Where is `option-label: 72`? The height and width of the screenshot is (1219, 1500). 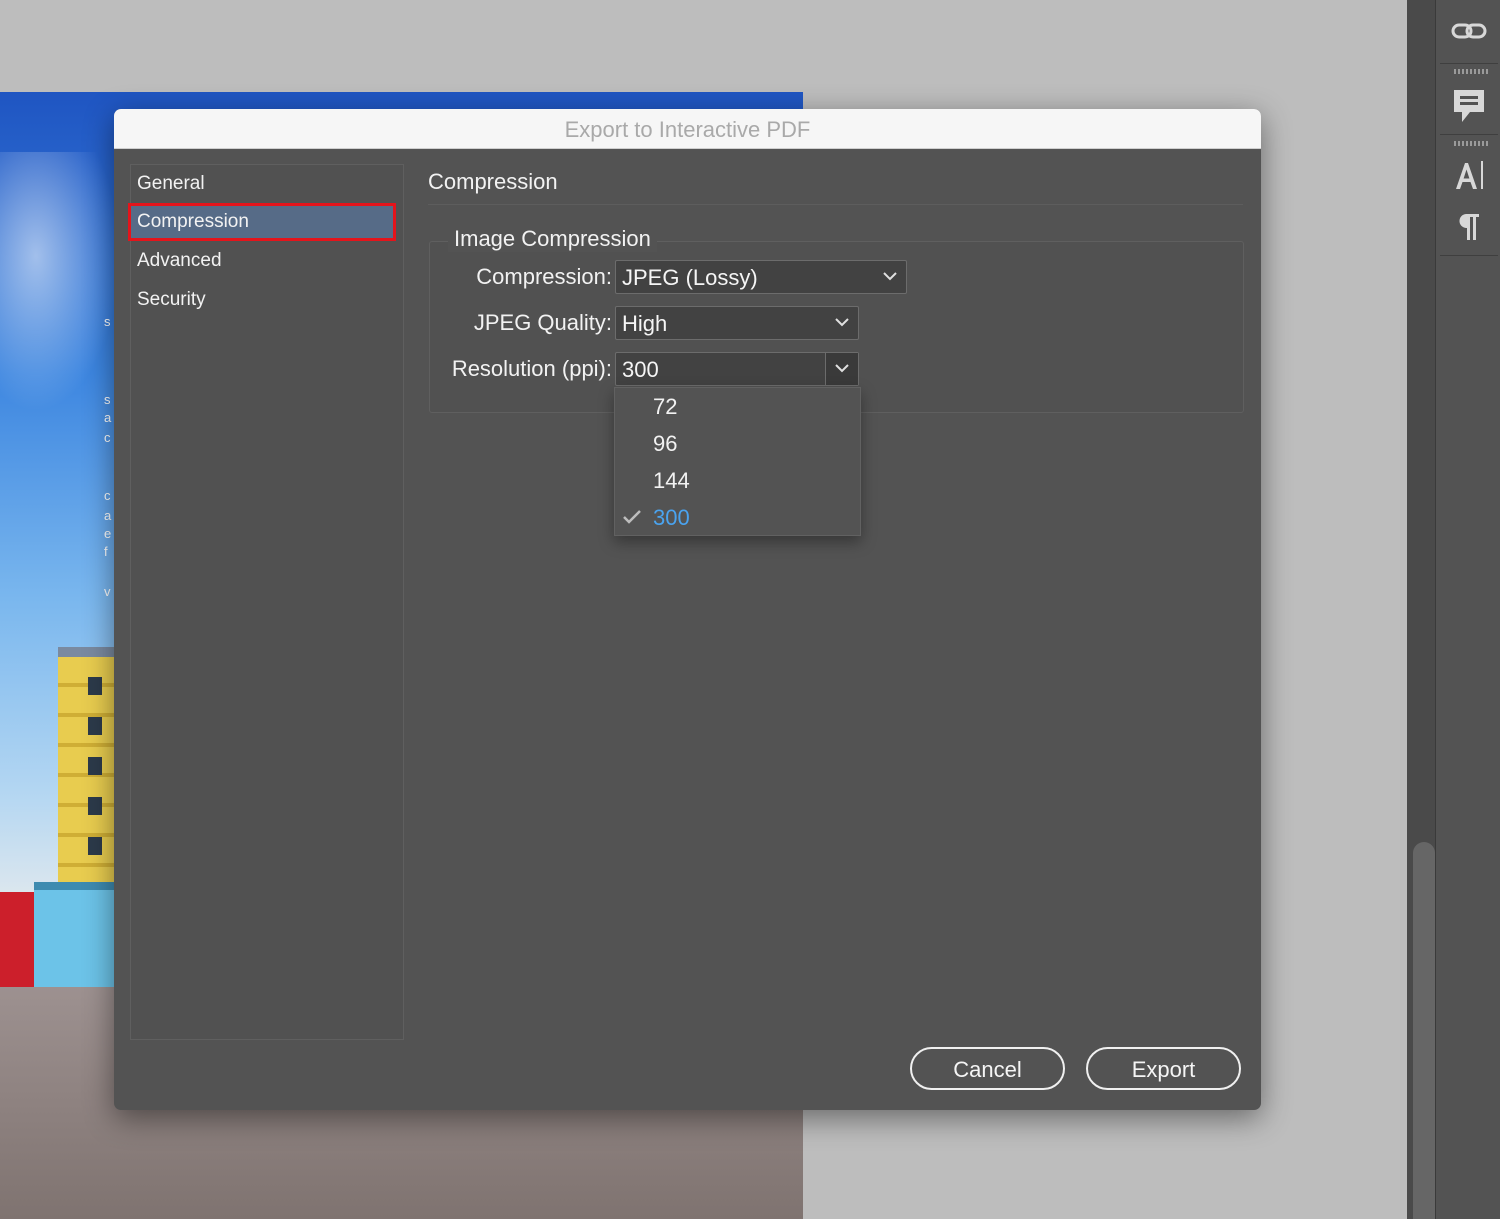 option-label: 72 is located at coordinates (665, 406).